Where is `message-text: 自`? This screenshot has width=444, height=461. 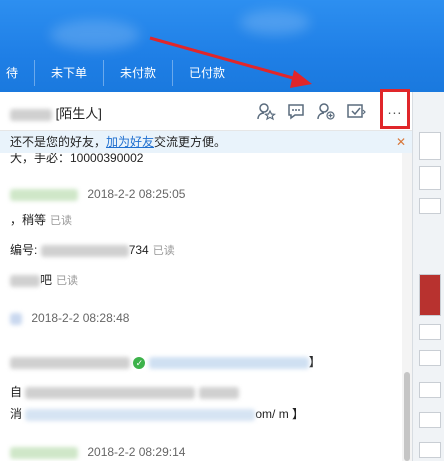 message-text: 自 is located at coordinates (16, 392).